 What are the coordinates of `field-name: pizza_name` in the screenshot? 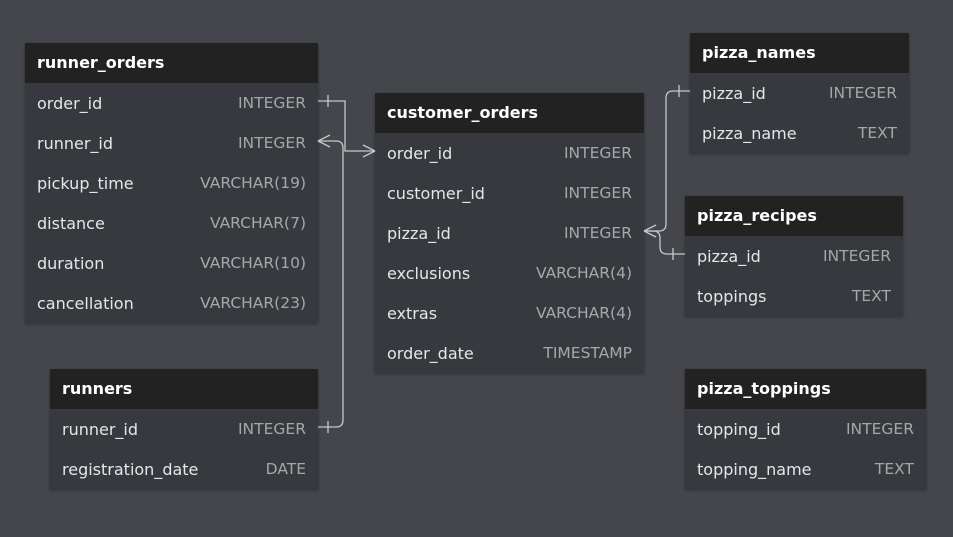 It's located at (749, 133).